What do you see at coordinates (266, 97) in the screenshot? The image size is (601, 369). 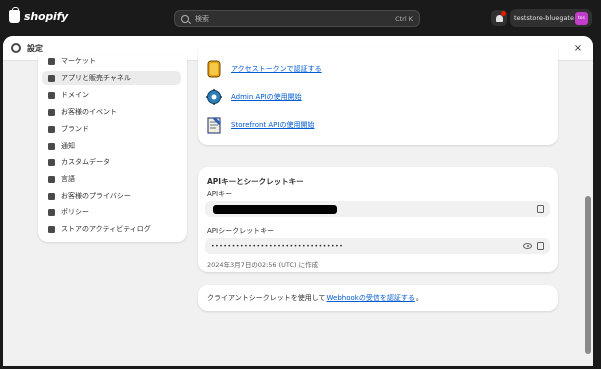 I see `admin-api-link: Admin APIの使用開始` at bounding box center [266, 97].